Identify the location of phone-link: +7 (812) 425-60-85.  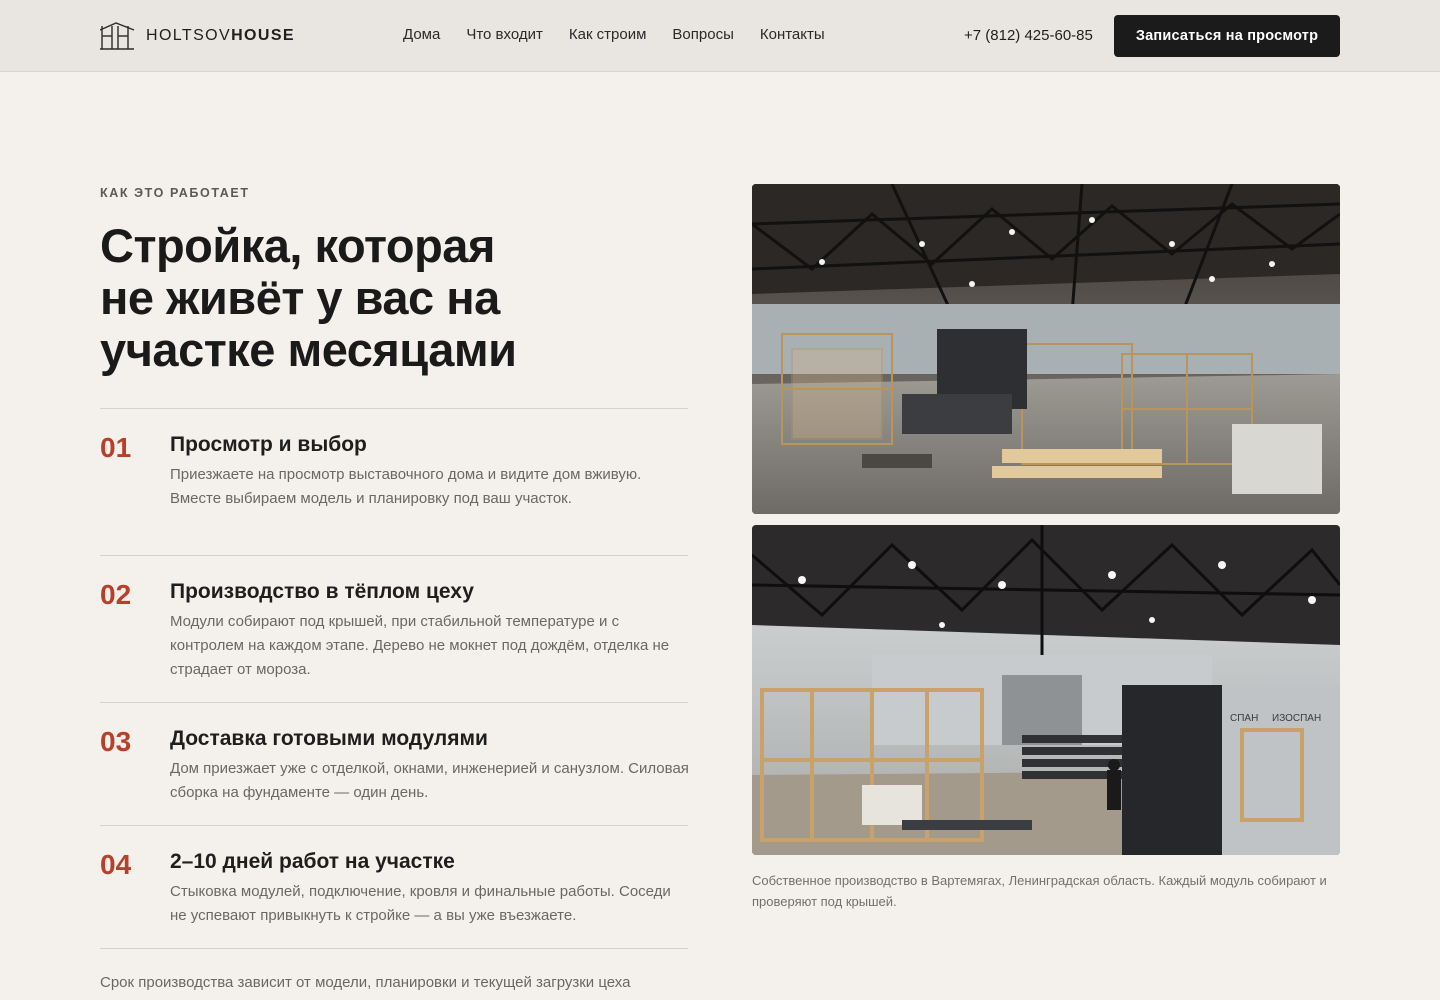
(1028, 36).